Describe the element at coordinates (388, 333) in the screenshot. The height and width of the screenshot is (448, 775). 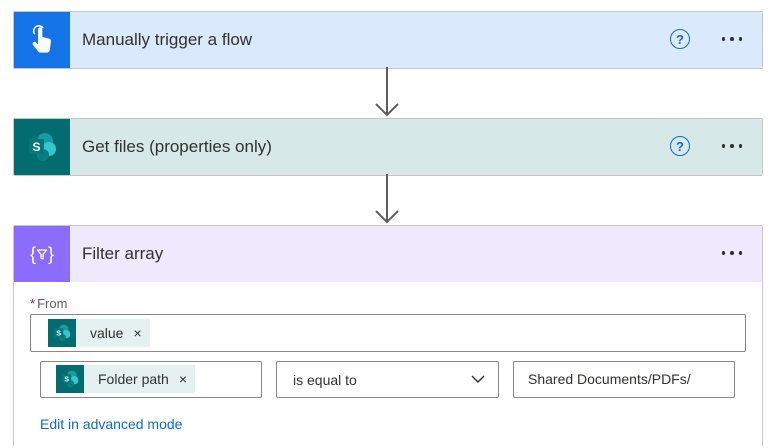
I see `from-input: S value ×` at that location.